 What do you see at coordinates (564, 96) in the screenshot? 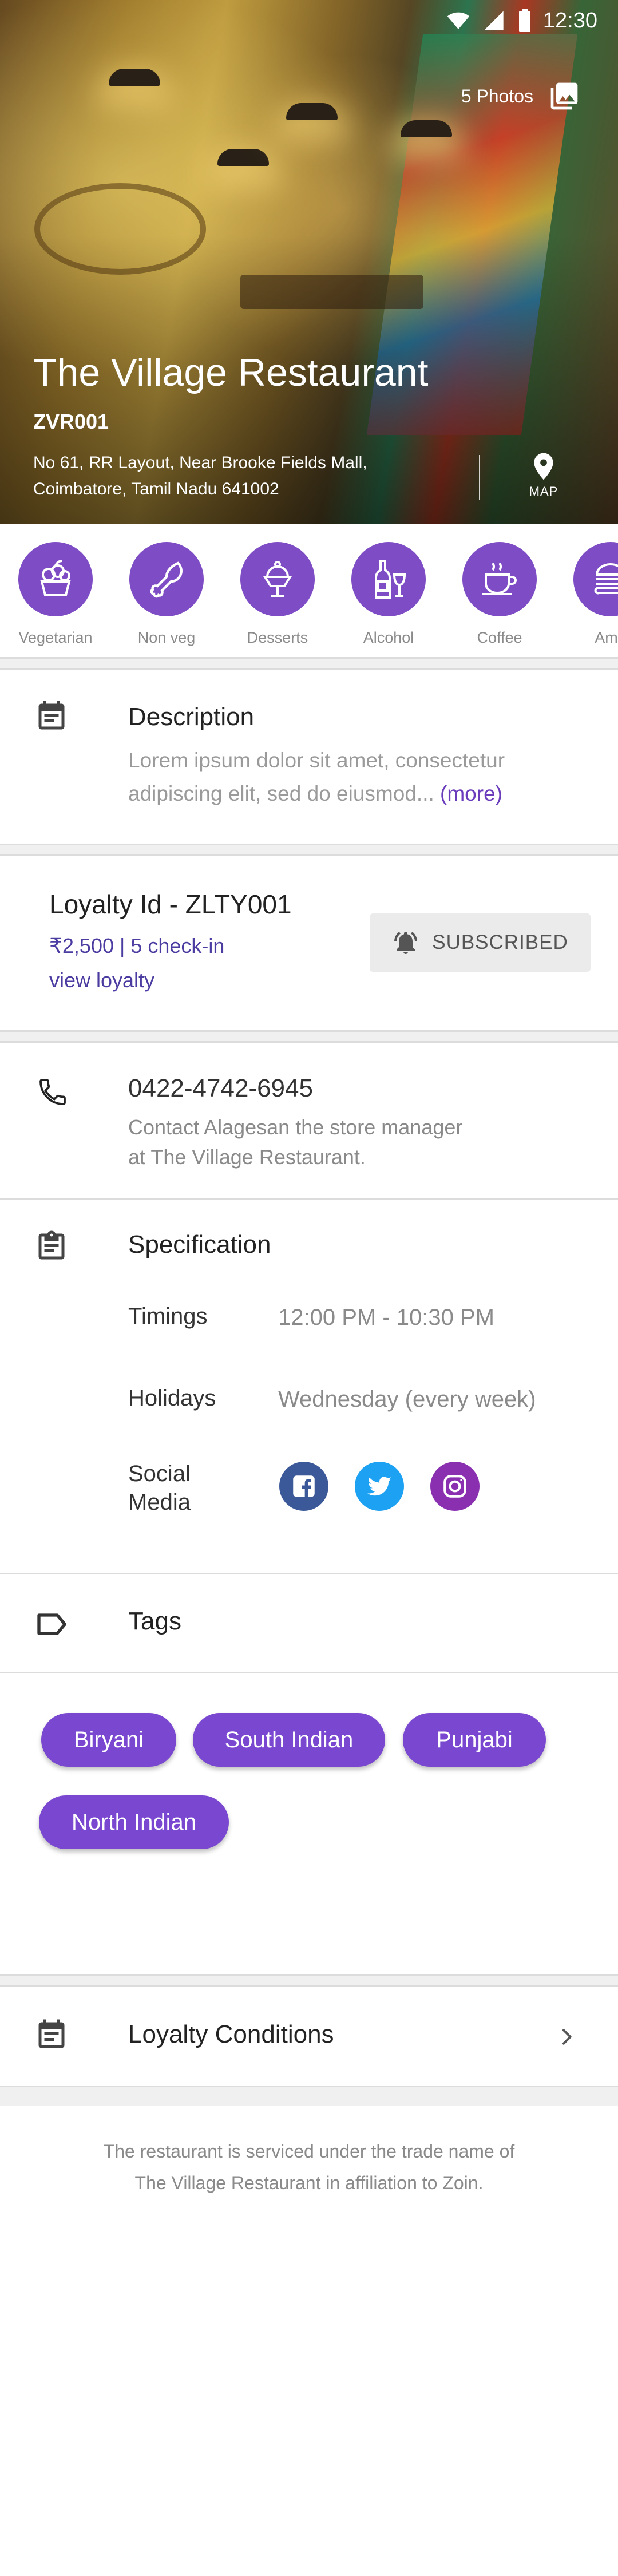
I see `gallery-icon` at bounding box center [564, 96].